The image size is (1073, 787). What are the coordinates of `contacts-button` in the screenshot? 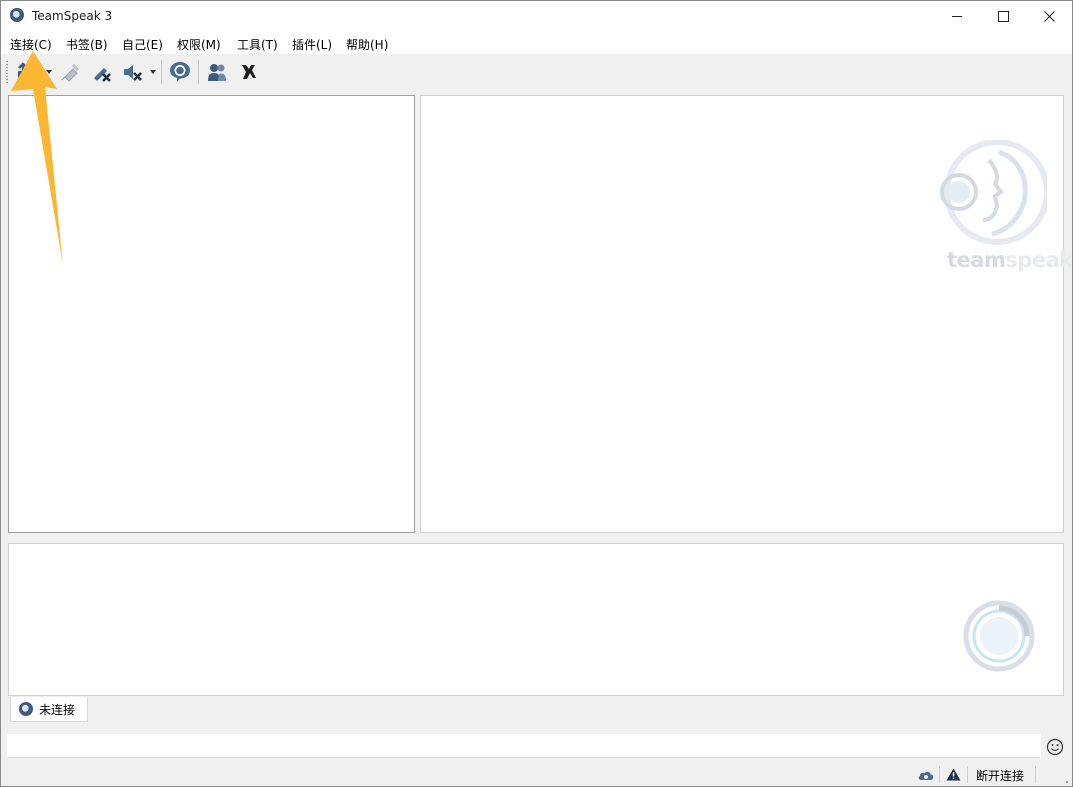 It's located at (217, 72).